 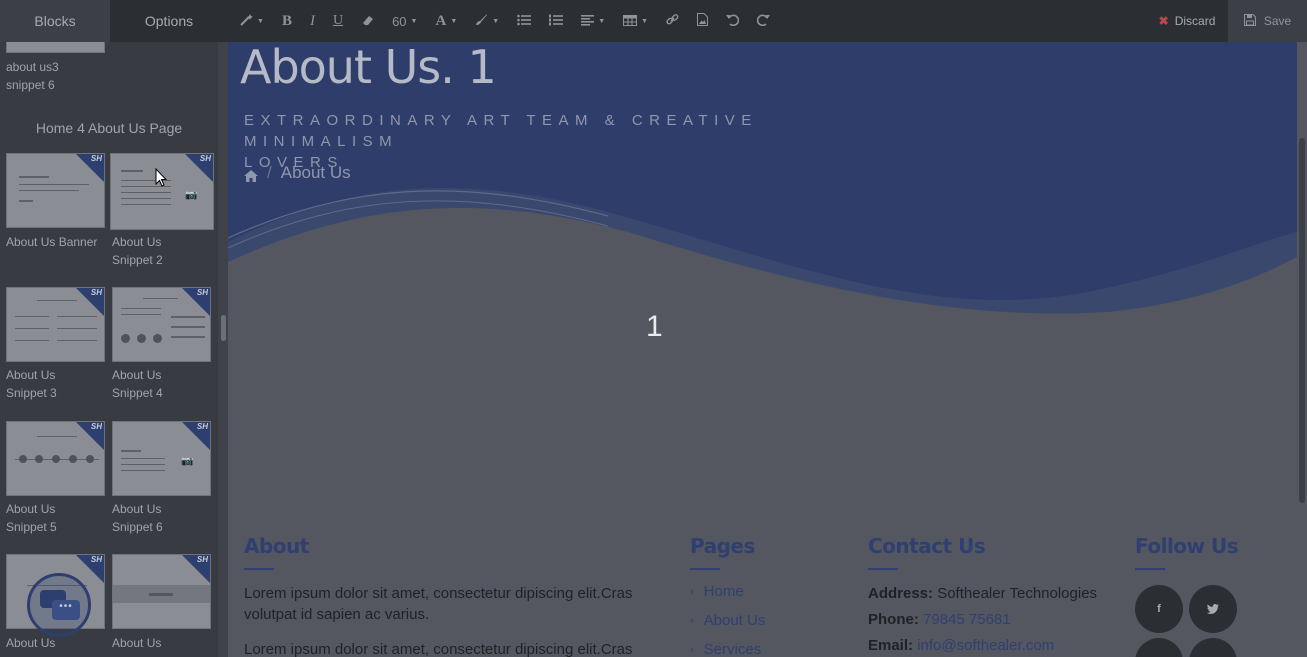 I want to click on snippet-caption: About Us Snippet 2, so click(x=137, y=251).